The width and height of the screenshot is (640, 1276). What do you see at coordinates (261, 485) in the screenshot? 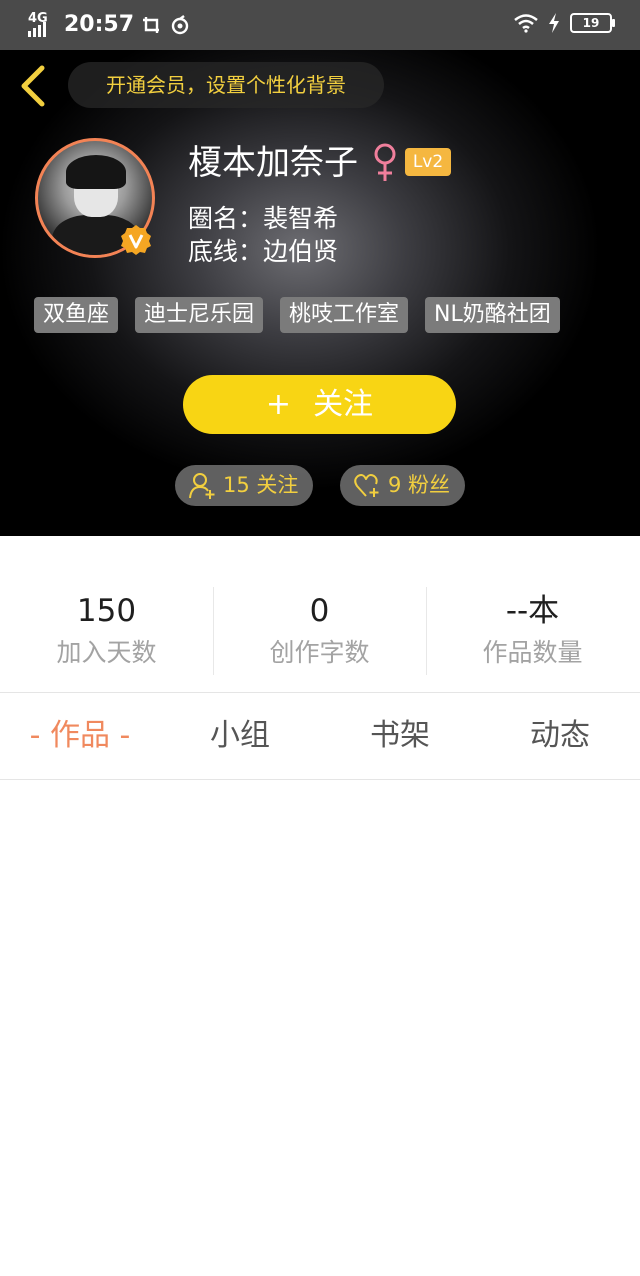
I see `following-count-label: 15 关注` at bounding box center [261, 485].